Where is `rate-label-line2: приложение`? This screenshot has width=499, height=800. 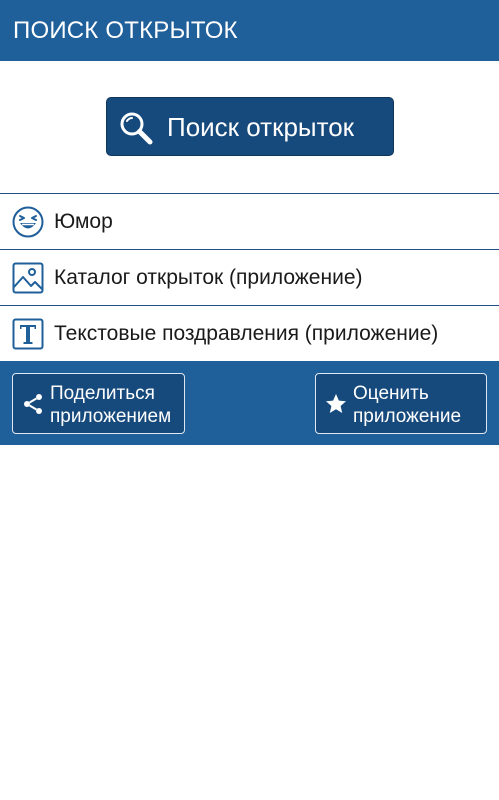 rate-label-line2: приложение is located at coordinates (407, 416).